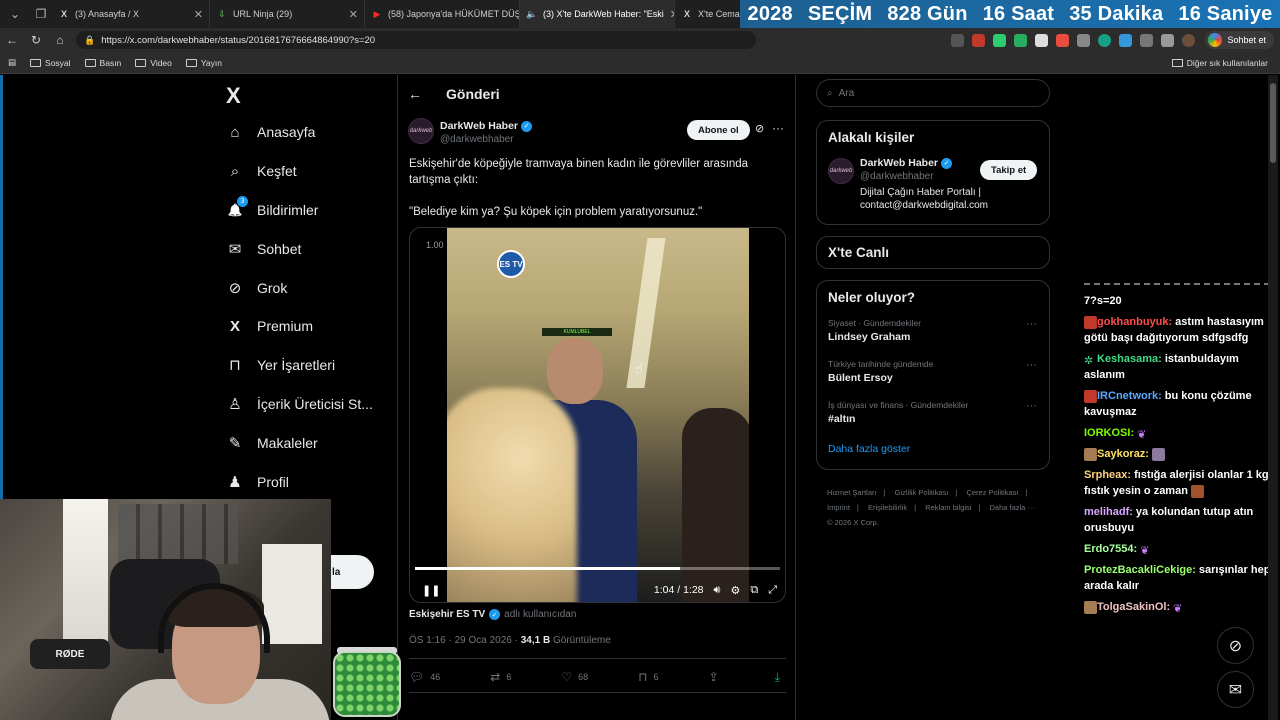  What do you see at coordinates (1168, 40) in the screenshot?
I see `favorites-icon` at bounding box center [1168, 40].